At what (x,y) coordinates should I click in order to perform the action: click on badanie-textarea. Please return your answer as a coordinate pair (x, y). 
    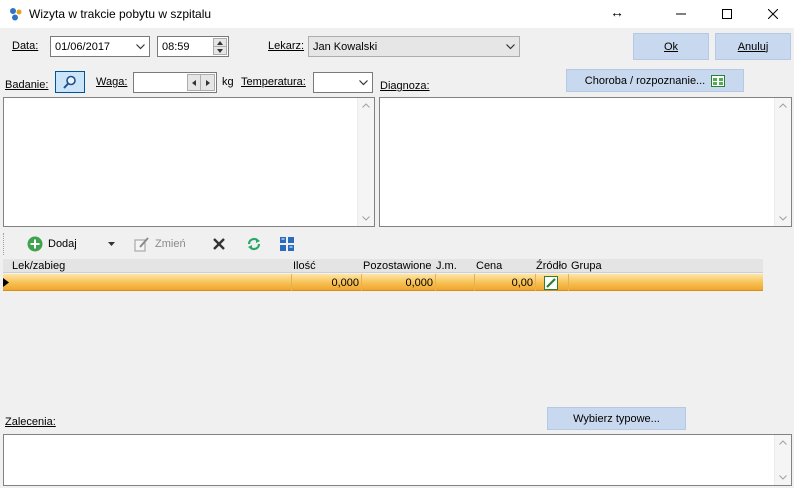
    Looking at the image, I should click on (189, 162).